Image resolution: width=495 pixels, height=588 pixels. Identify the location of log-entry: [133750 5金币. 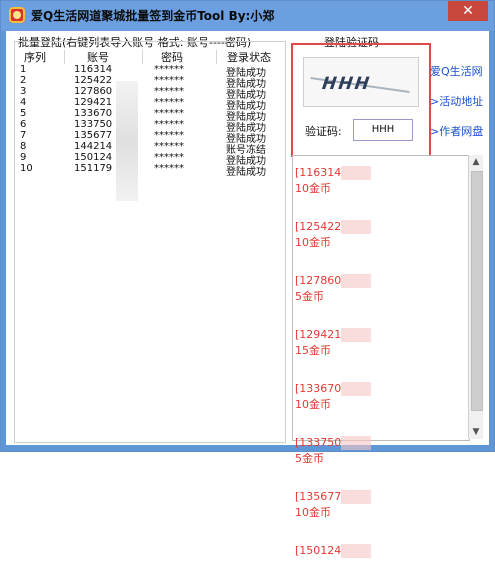
(381, 453).